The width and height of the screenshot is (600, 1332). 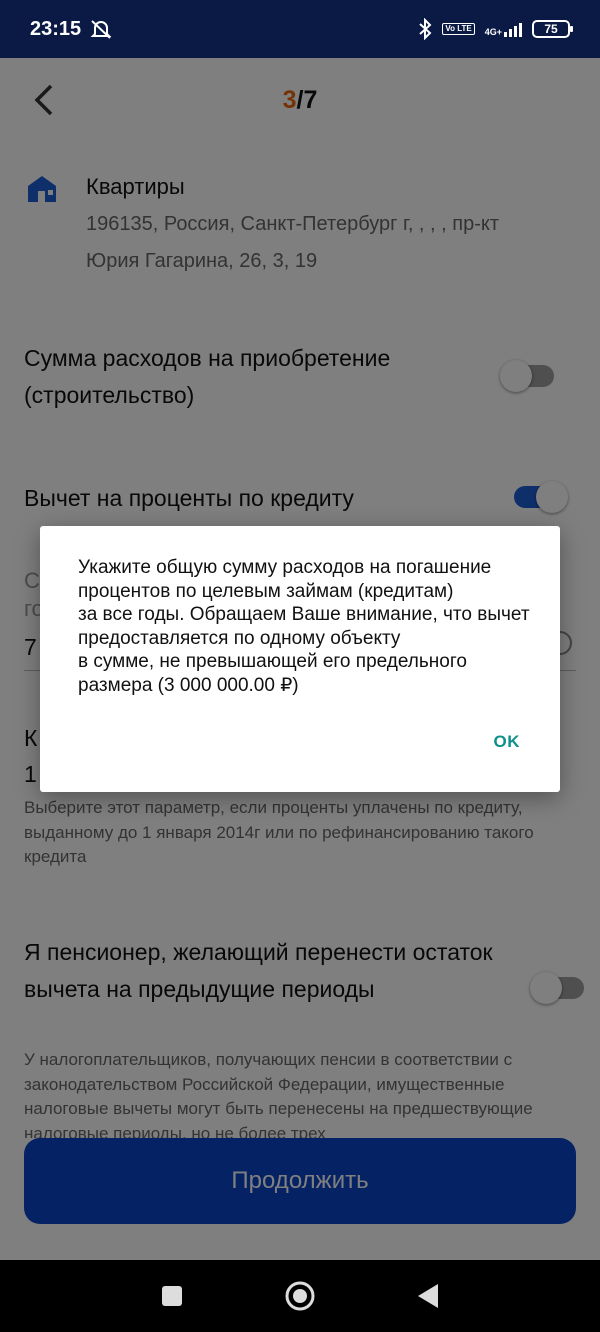 I want to click on dialog-ok-button: OK, so click(x=507, y=742).